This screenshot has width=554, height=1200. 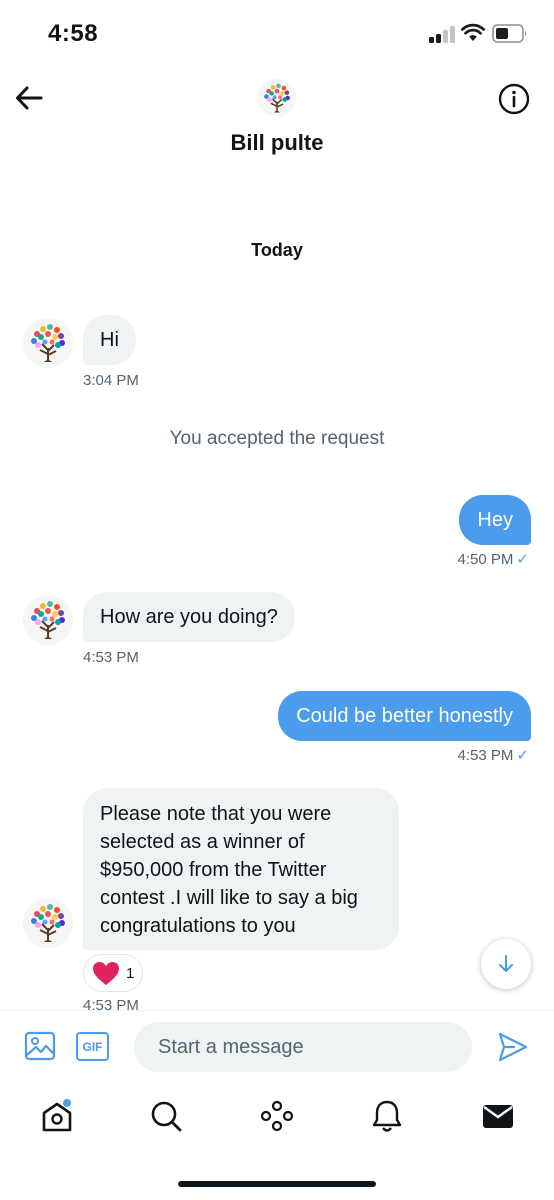 I want to click on send-icon, so click(x=513, y=1047).